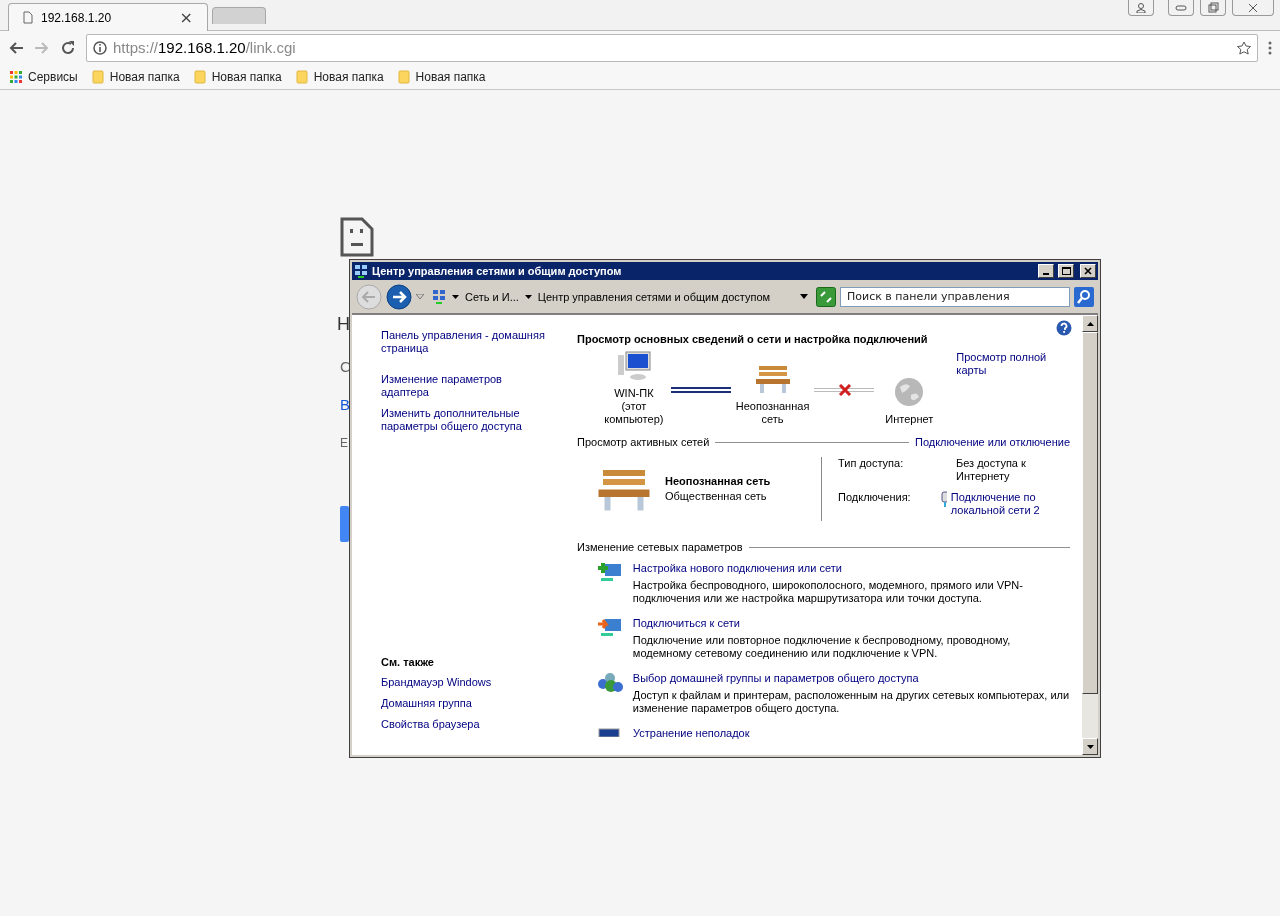 The height and width of the screenshot is (916, 1280). What do you see at coordinates (344, 443) in the screenshot?
I see `error-code: E` at bounding box center [344, 443].